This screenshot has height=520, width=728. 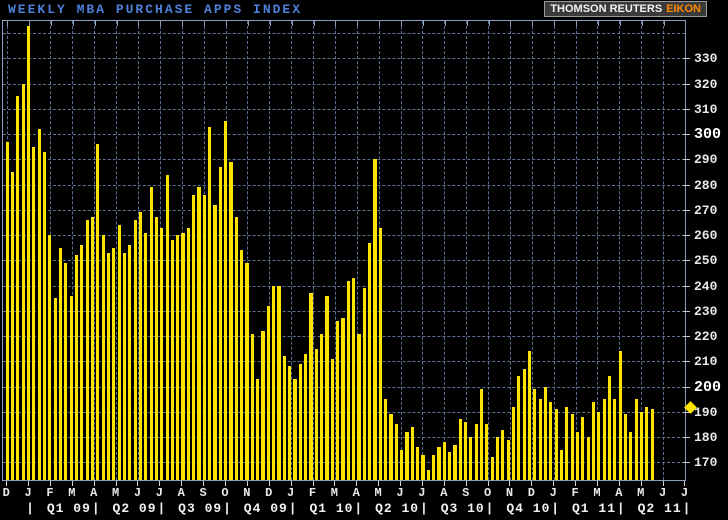 I want to click on quarter-label: Q3 09, so click(x=200, y=508).